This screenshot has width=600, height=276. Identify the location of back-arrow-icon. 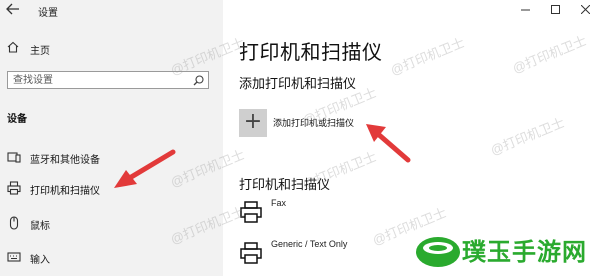
(12, 9).